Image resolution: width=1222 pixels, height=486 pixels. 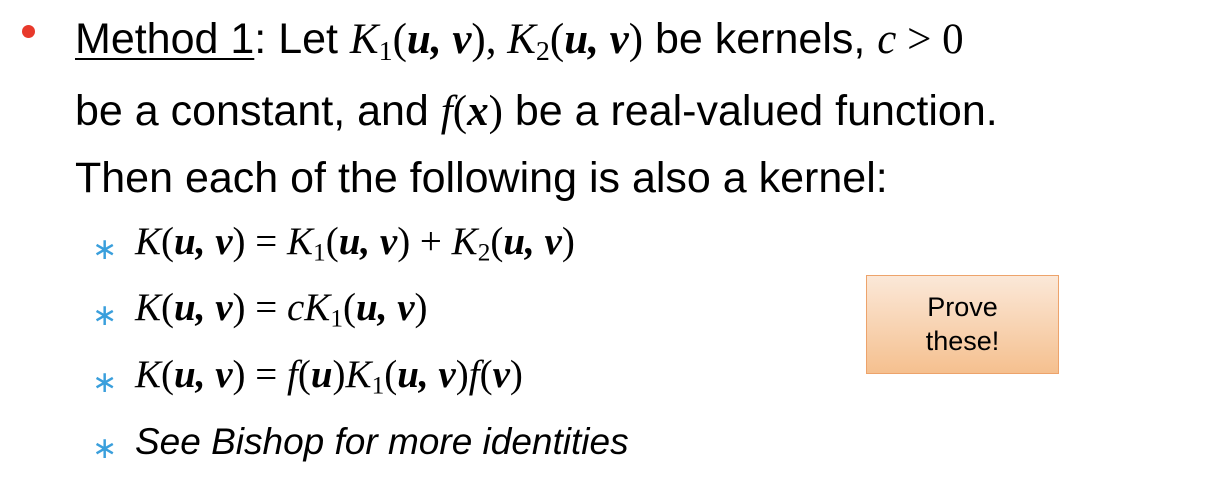 What do you see at coordinates (28, 31) in the screenshot?
I see `bullet-dot` at bounding box center [28, 31].